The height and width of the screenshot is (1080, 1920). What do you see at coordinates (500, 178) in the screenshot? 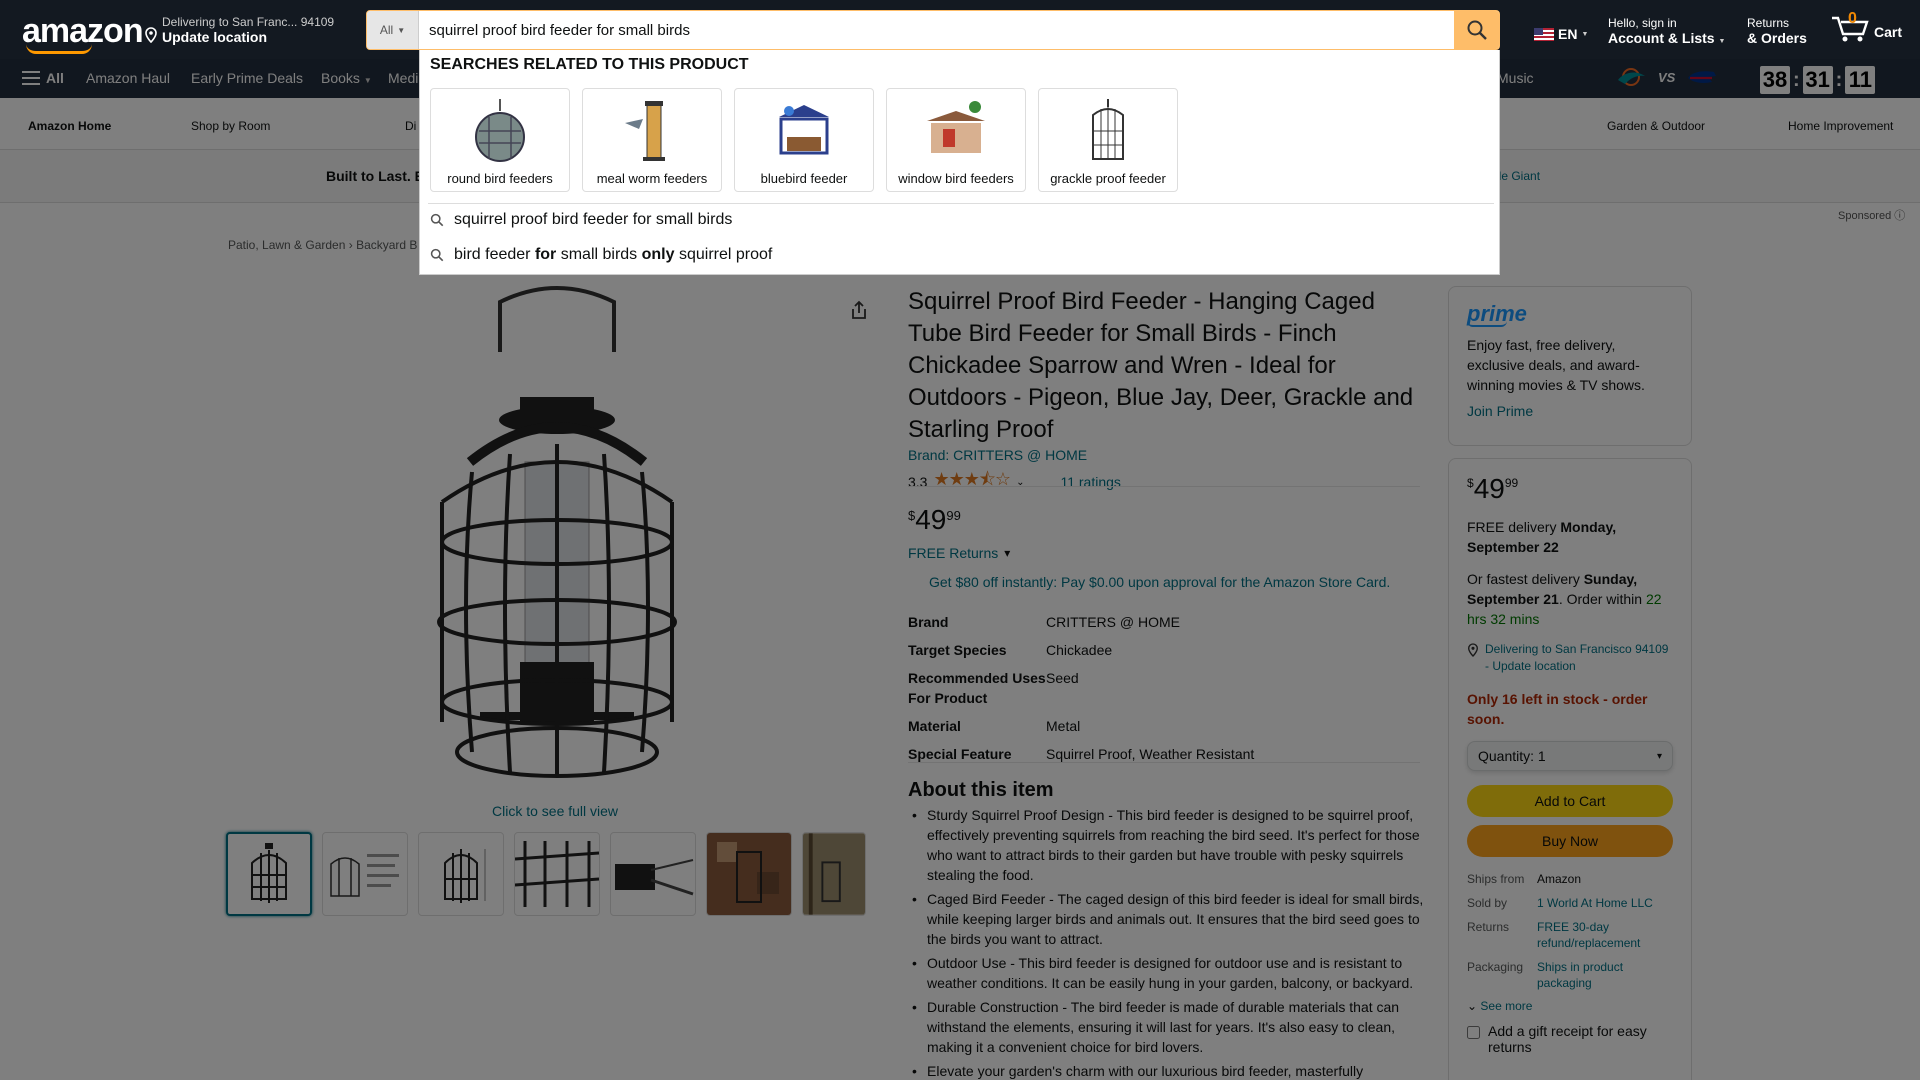
I see `related-card-label: round bird feeders` at bounding box center [500, 178].